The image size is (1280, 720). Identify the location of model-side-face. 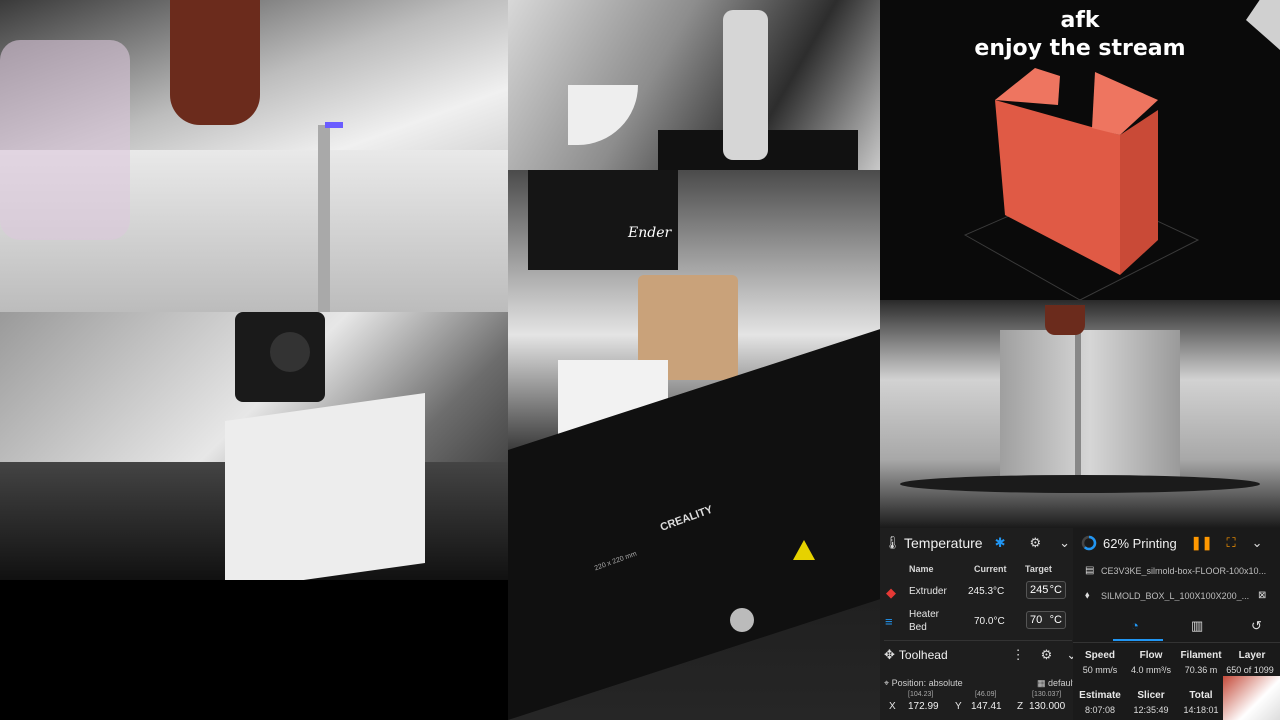
(1139, 192).